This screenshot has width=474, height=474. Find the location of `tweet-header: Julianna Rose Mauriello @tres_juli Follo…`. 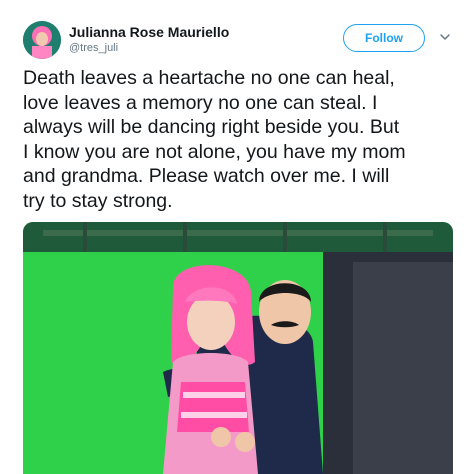

tweet-header: Julianna Rose Mauriello @tres_juli Follo… is located at coordinates (237, 30).